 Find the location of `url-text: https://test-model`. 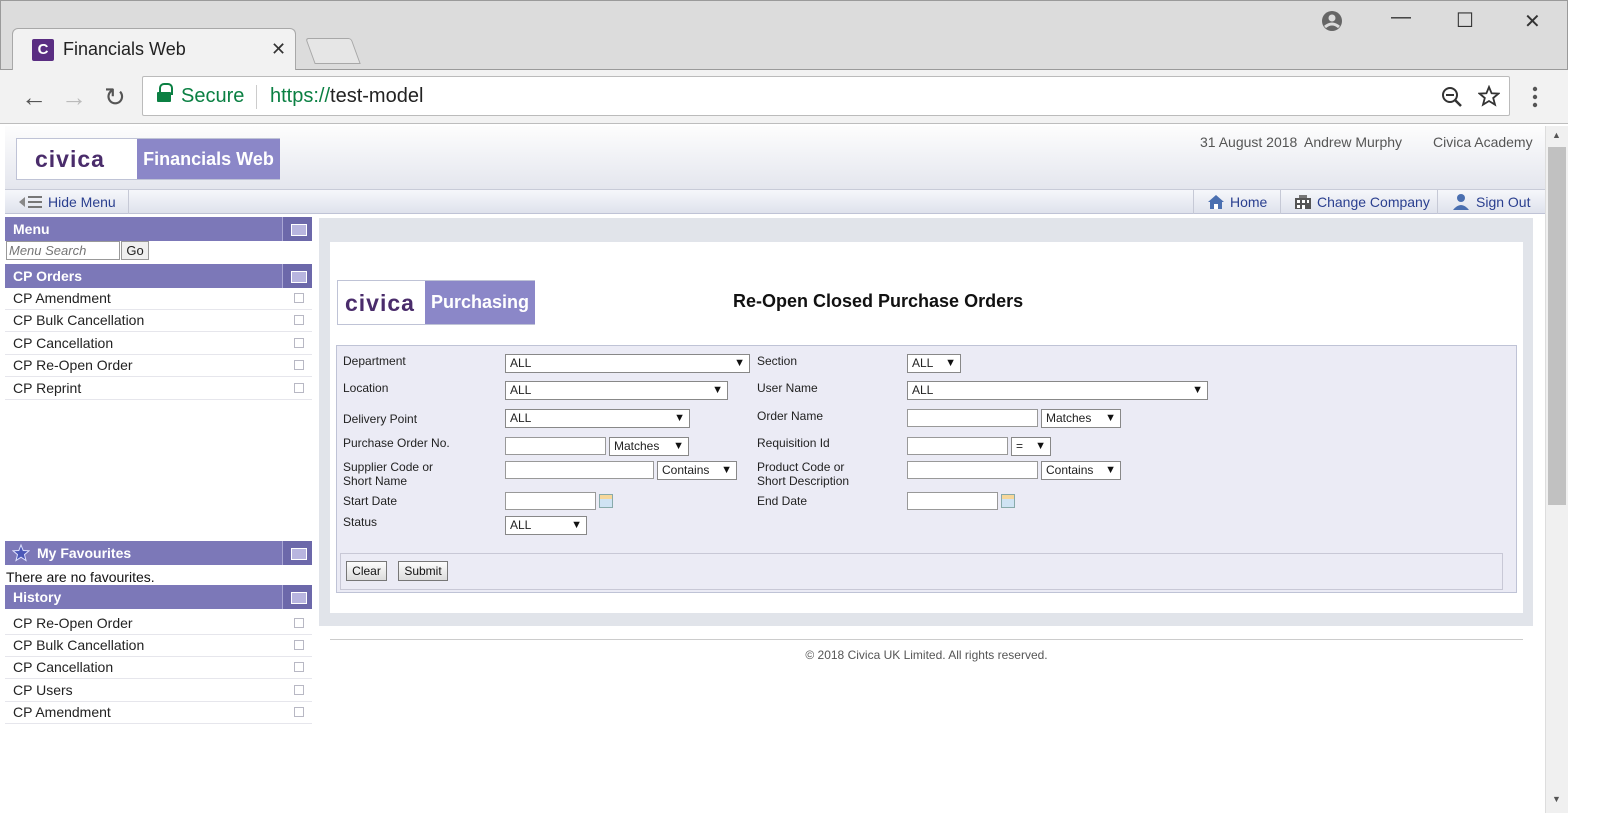

url-text: https://test-model is located at coordinates (346, 96).